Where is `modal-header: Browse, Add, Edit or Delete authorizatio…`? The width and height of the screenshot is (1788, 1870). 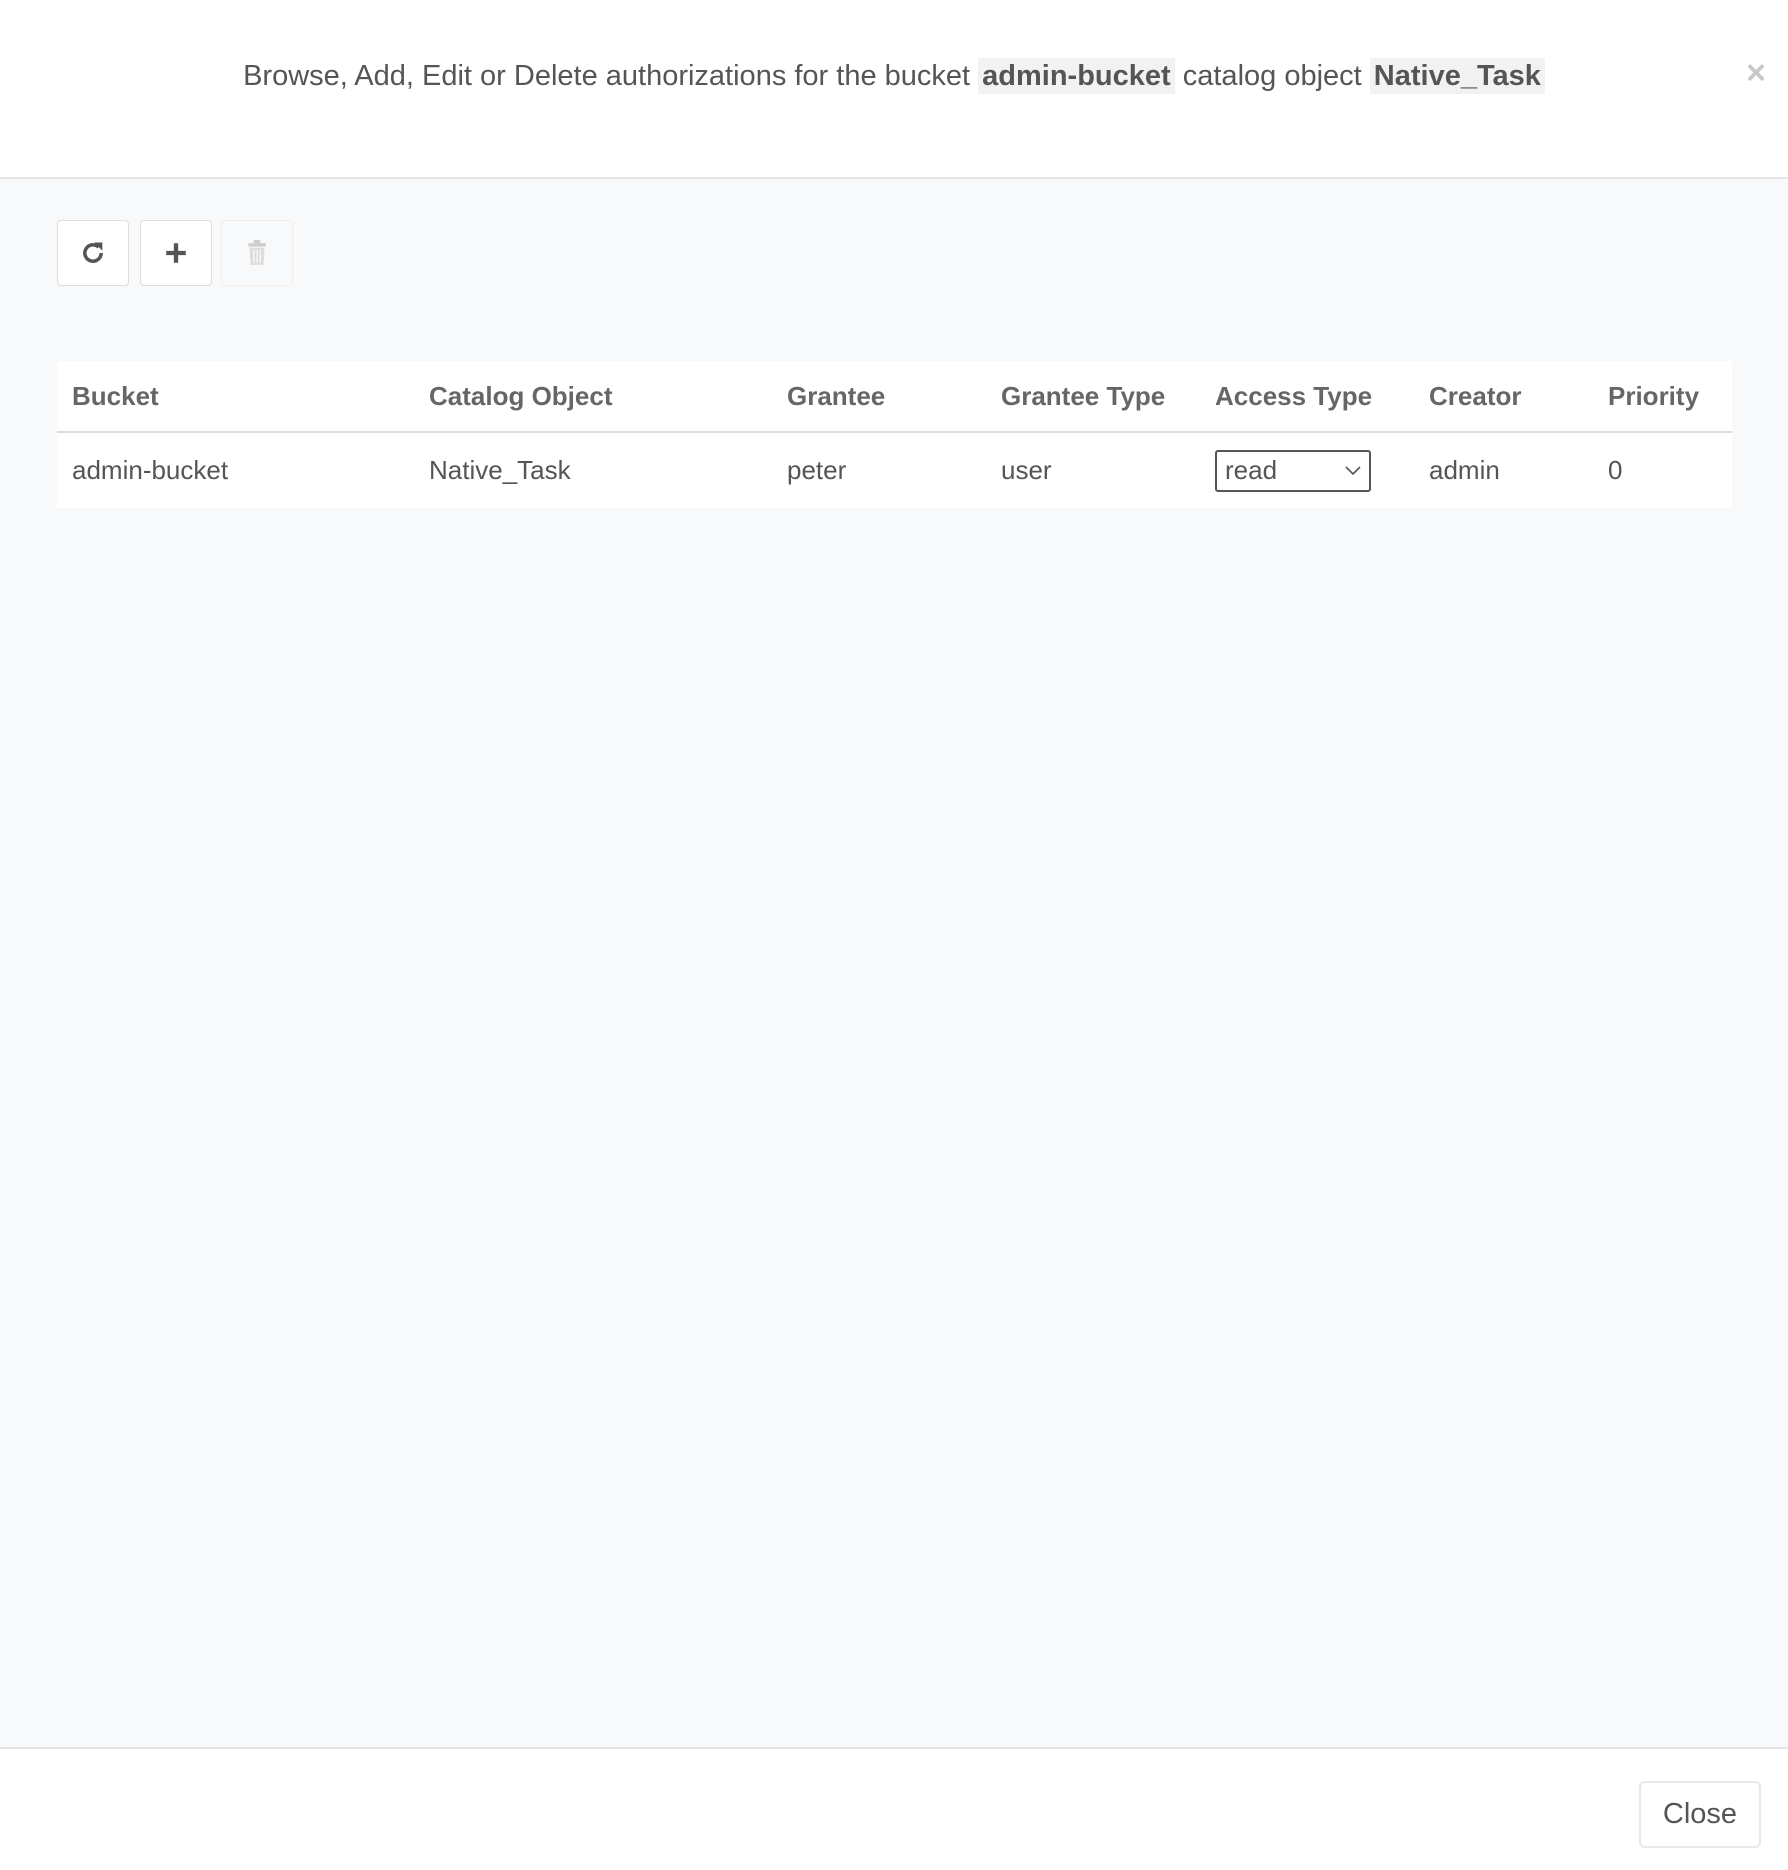
modal-header: Browse, Add, Edit or Delete authorizatio… is located at coordinates (894, 89).